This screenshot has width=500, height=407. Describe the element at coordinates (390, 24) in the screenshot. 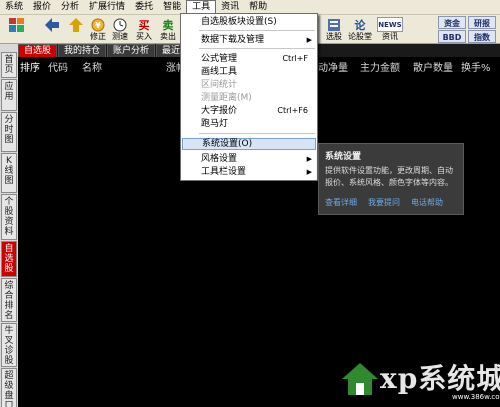

I see `news-icon: NEWS` at that location.